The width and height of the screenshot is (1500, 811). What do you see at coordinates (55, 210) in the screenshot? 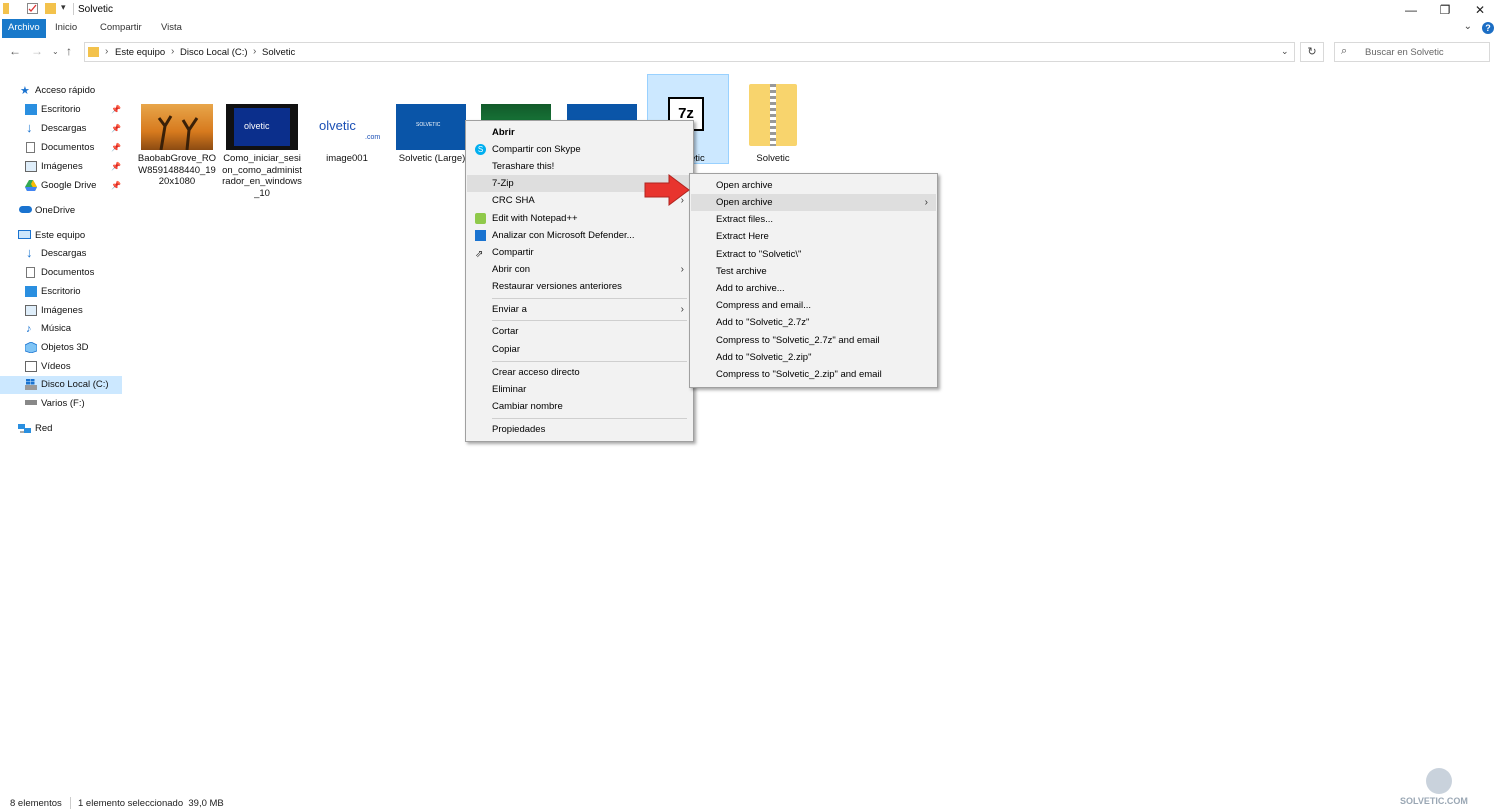
I see `nav-label: OneDrive` at bounding box center [55, 210].